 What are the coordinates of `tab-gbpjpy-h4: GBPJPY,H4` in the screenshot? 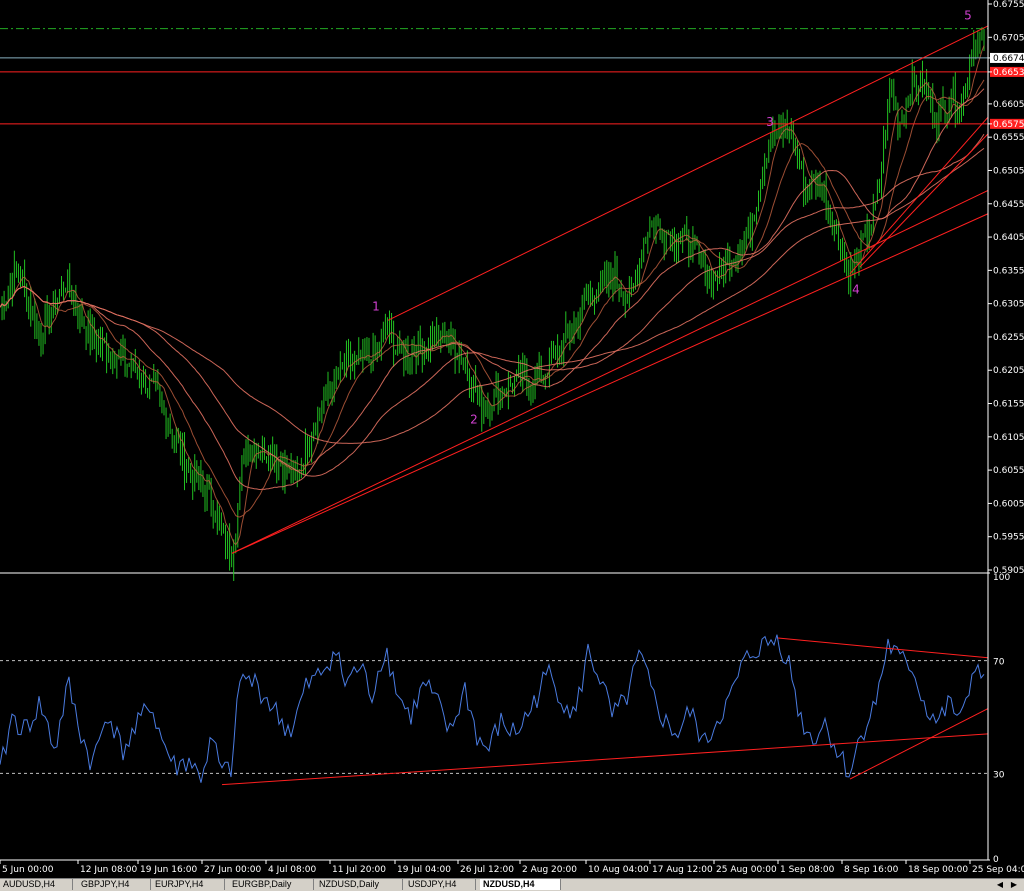 It's located at (114, 884).